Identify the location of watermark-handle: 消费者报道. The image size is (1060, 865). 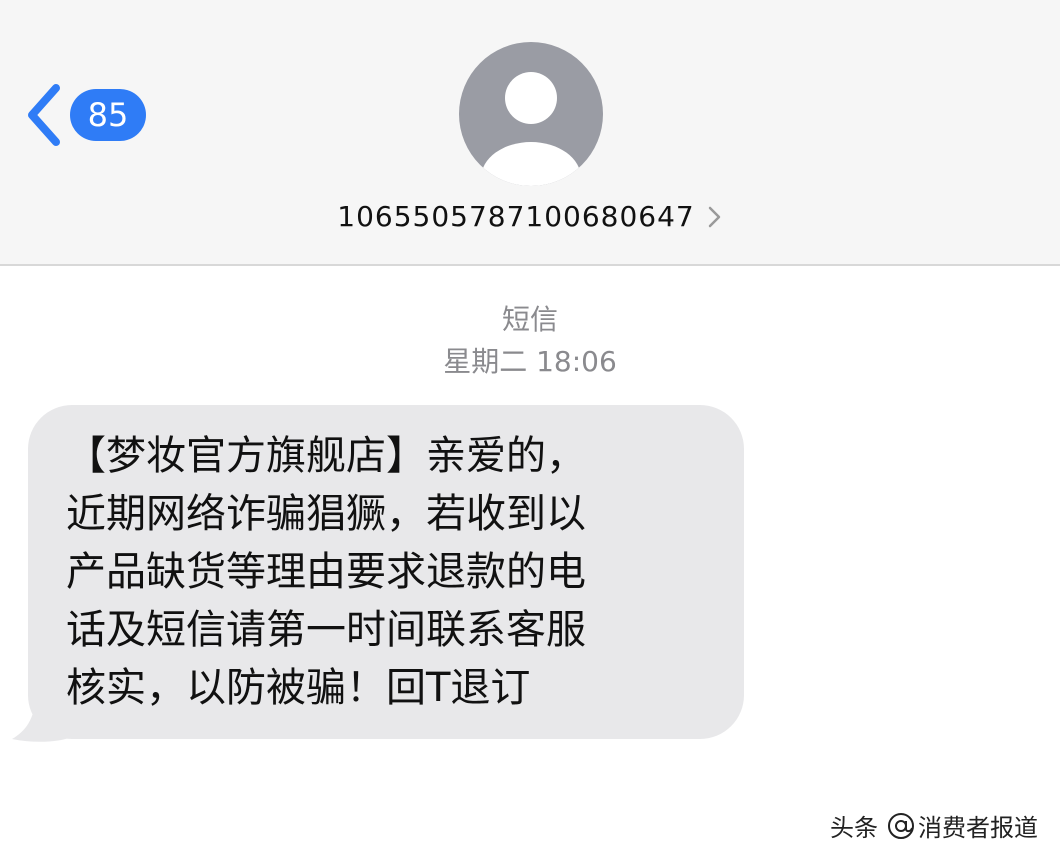
(978, 828).